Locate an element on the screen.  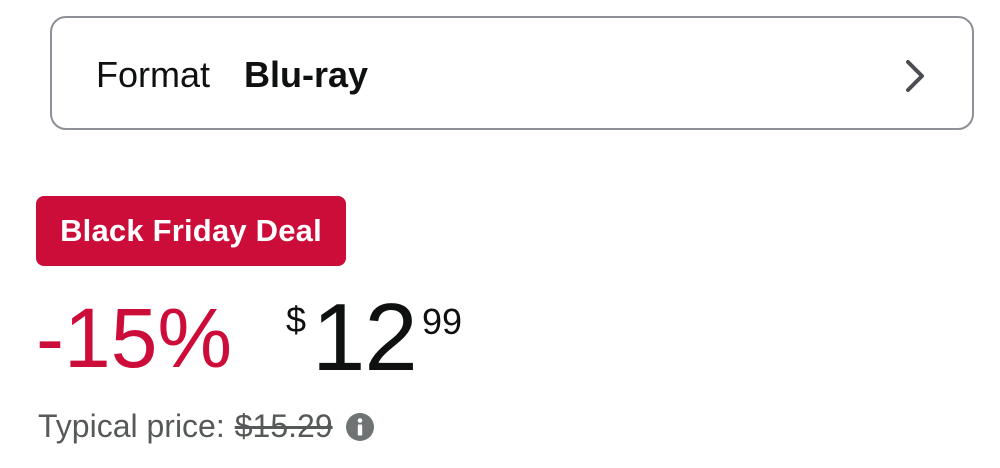
info-icon is located at coordinates (360, 426).